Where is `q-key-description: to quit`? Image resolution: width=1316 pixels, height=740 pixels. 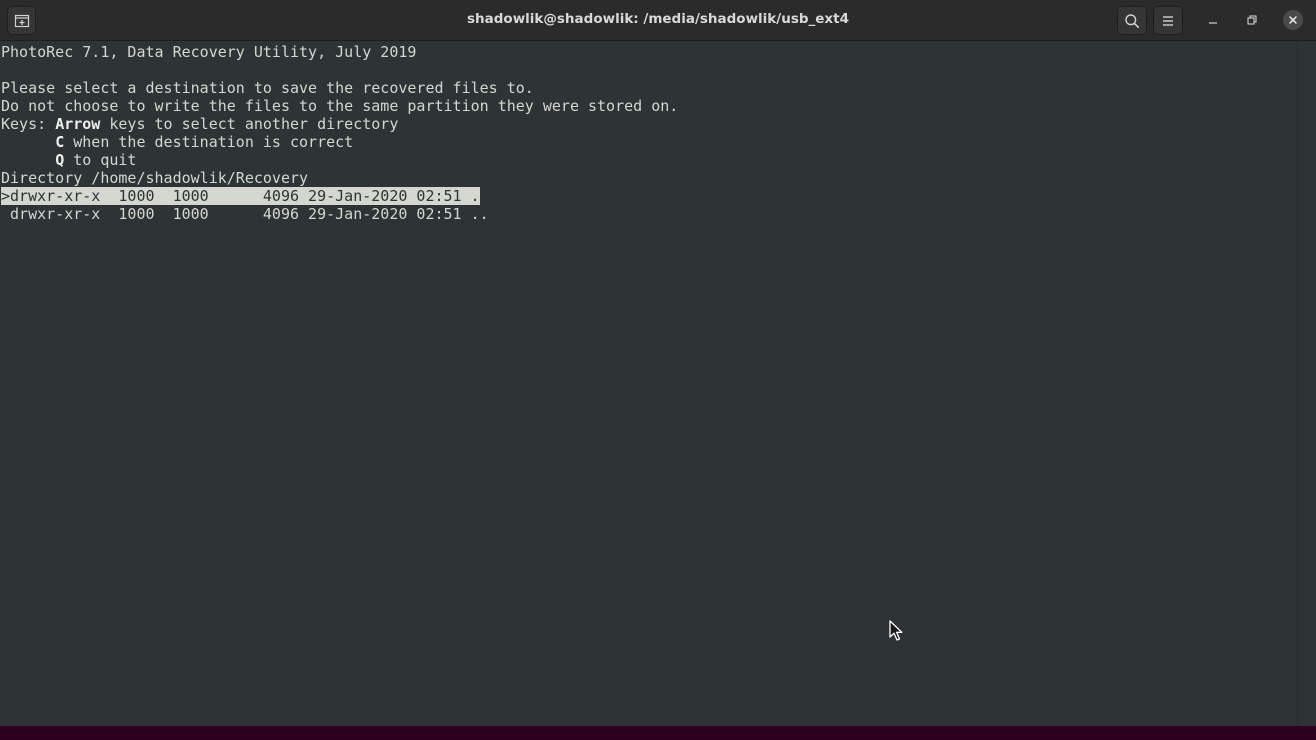 q-key-description: to quit is located at coordinates (100, 160).